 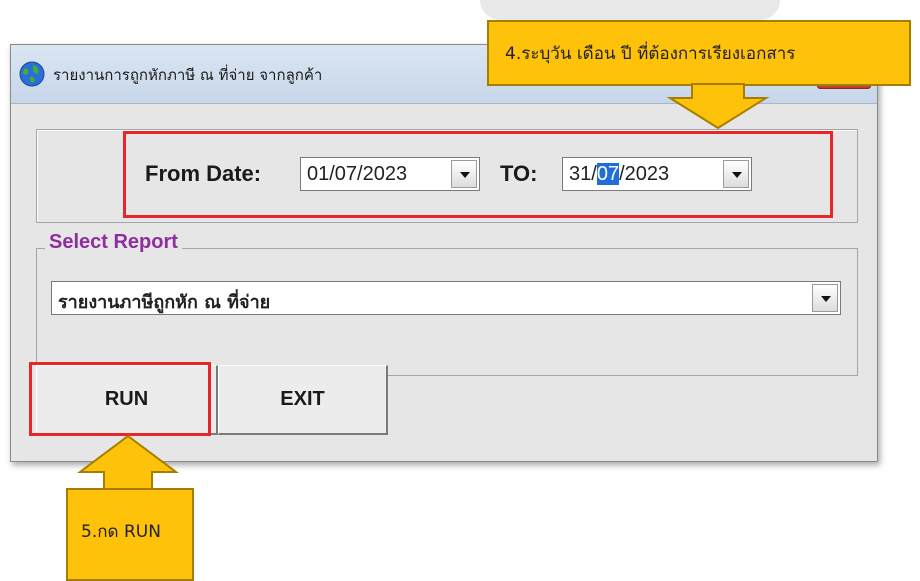 I want to click on step4-callout: 4.ระบุวัน เดือน ปี ที่ต้องการเรียงเอกสาร, so click(x=699, y=53).